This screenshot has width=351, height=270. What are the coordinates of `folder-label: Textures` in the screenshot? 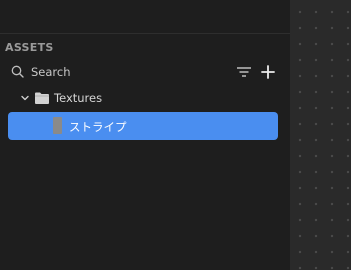 It's located at (78, 98).